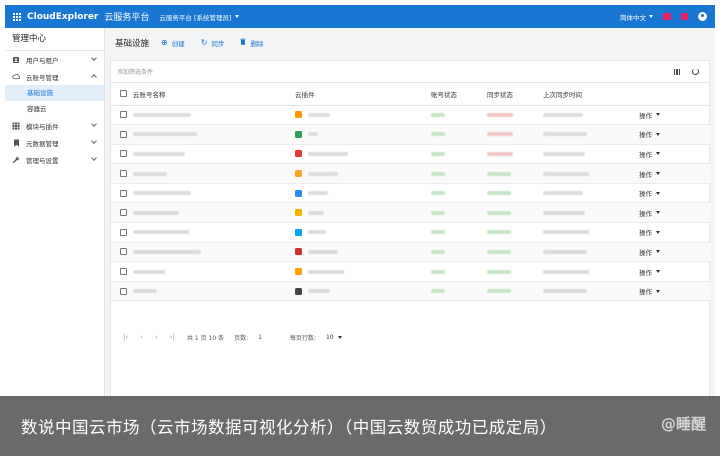 Image resolution: width=720 pixels, height=456 pixels. What do you see at coordinates (54, 159) in the screenshot?
I see `sidebar-item-settings: 管理与设置` at bounding box center [54, 159].